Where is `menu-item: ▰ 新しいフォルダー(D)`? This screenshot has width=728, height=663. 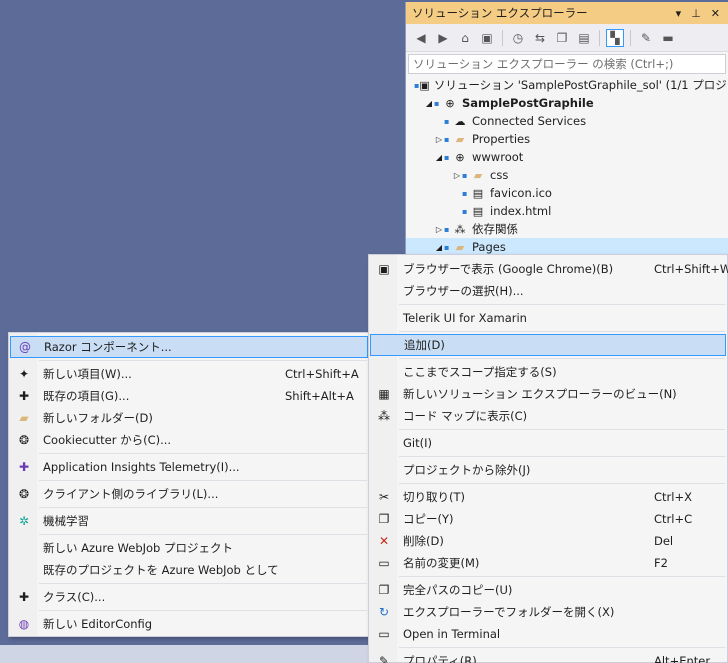
menu-item: ▰ 新しいフォルダー(D) is located at coordinates (189, 418).